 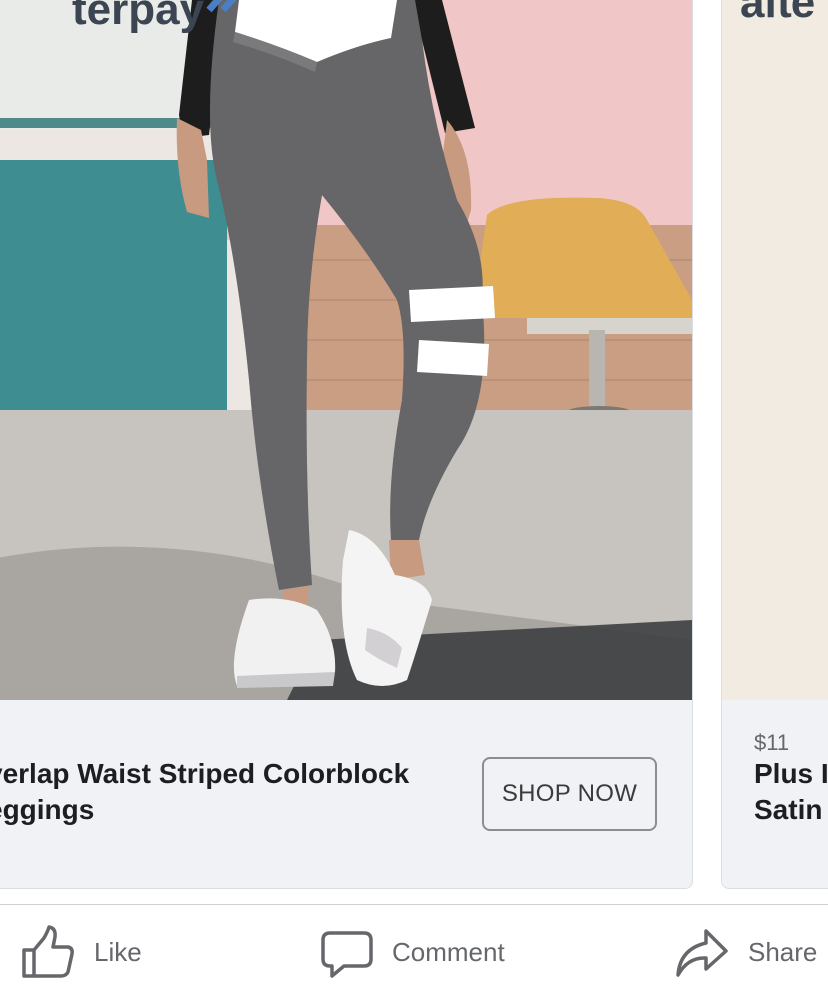 What do you see at coordinates (448, 952) in the screenshot?
I see `comment-label: Comment` at bounding box center [448, 952].